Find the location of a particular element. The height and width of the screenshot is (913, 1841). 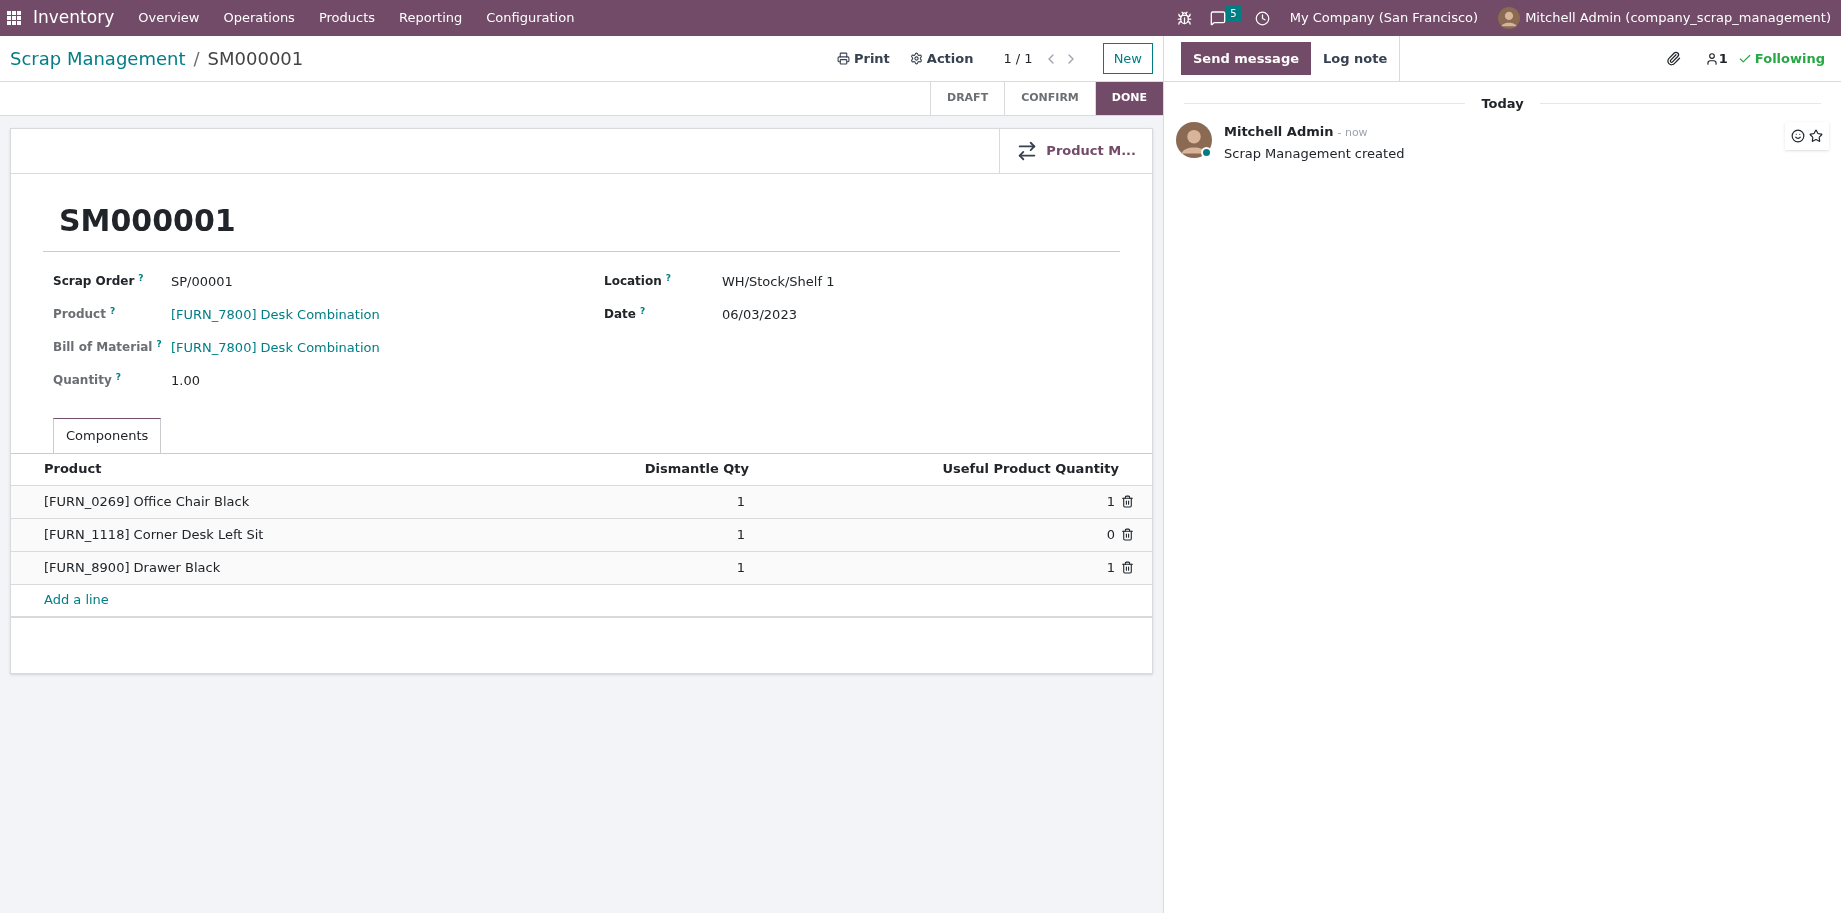

message-body: Scrap Management created is located at coordinates (1314, 153).